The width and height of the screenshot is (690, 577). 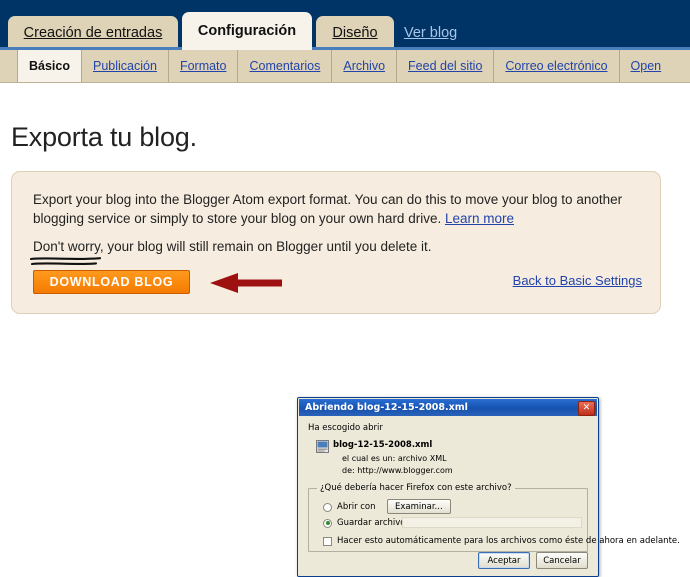 What do you see at coordinates (327, 523) in the screenshot?
I see `radio-save-file-indicator` at bounding box center [327, 523].